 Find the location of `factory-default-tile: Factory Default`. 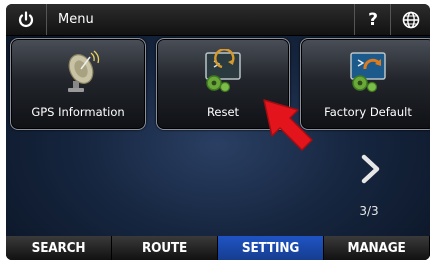

factory-default-tile: Factory Default is located at coordinates (365, 84).